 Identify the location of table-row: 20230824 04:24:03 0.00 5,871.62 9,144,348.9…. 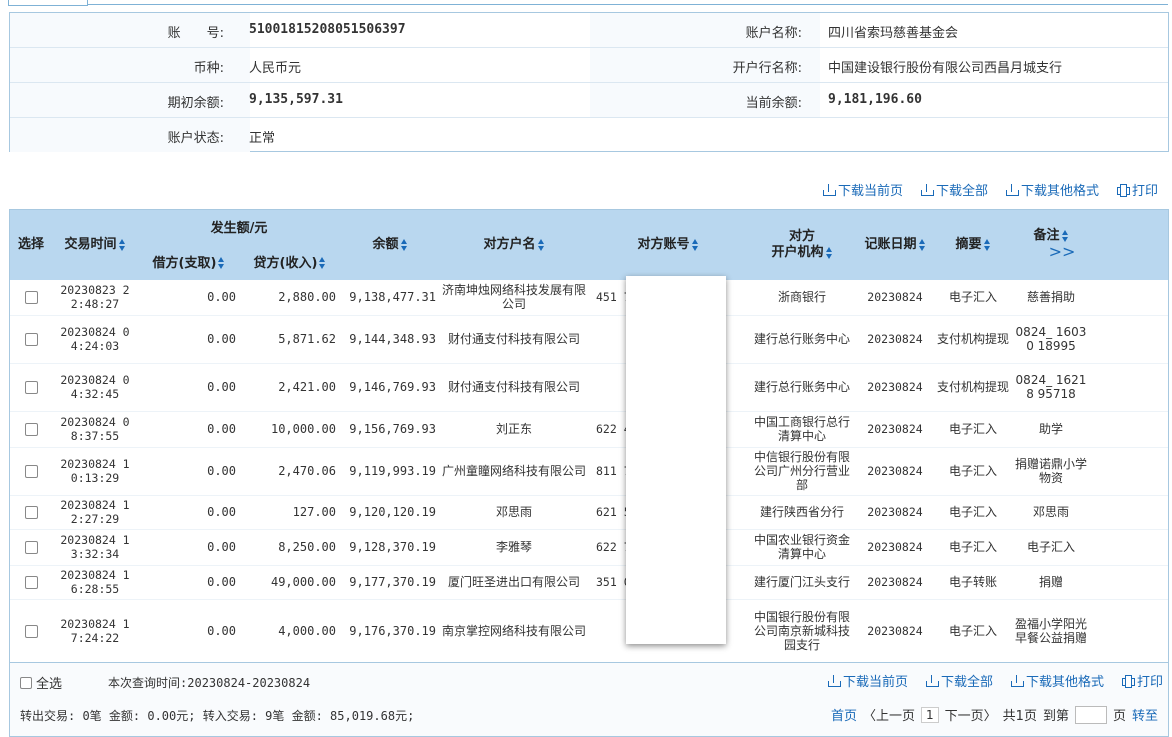
(589, 339).